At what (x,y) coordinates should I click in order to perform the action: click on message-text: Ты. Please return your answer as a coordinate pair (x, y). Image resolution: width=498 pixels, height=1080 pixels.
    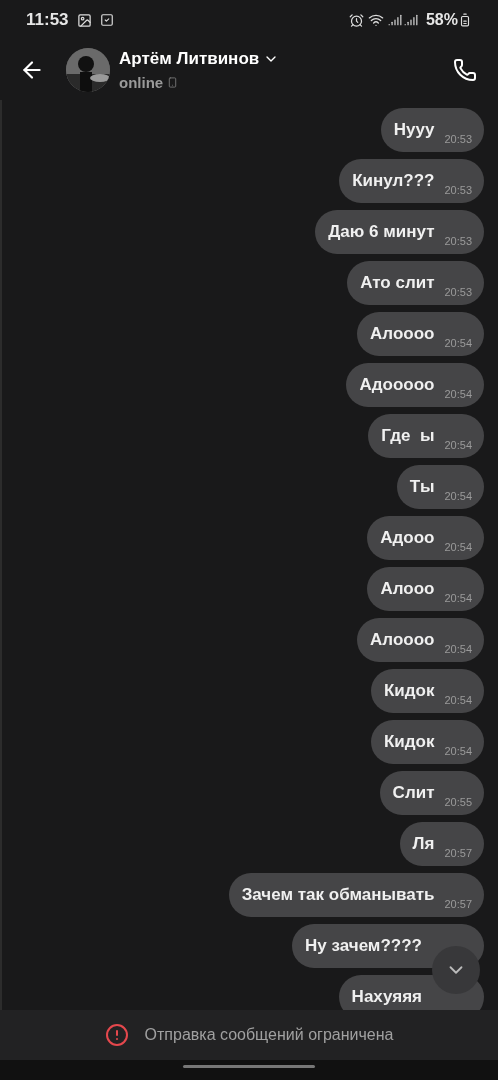
    Looking at the image, I should click on (422, 487).